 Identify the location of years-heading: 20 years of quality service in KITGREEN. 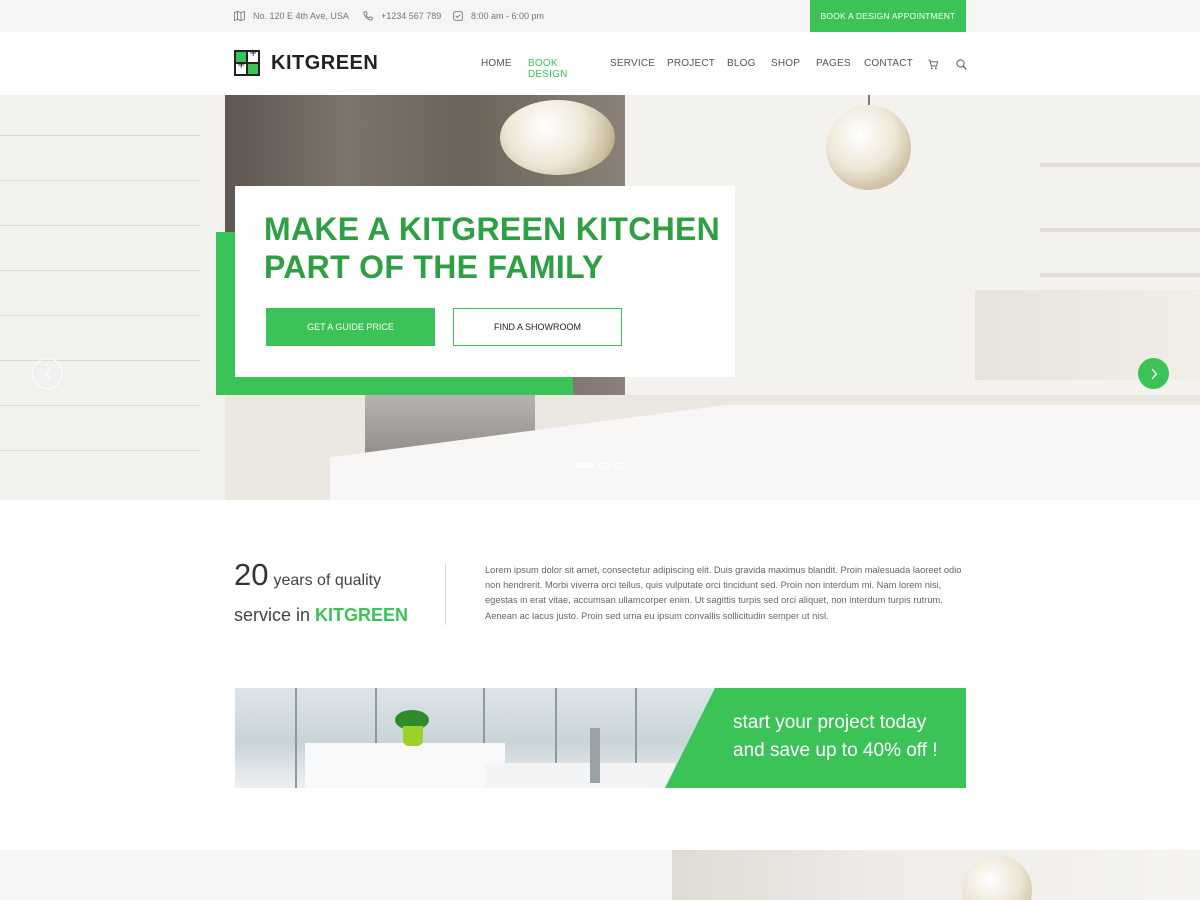
(334, 593).